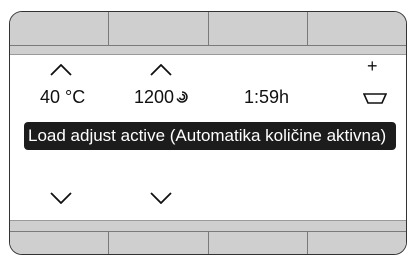 This screenshot has width=416, height=266. I want to click on load-basket-icon, so click(375, 98).